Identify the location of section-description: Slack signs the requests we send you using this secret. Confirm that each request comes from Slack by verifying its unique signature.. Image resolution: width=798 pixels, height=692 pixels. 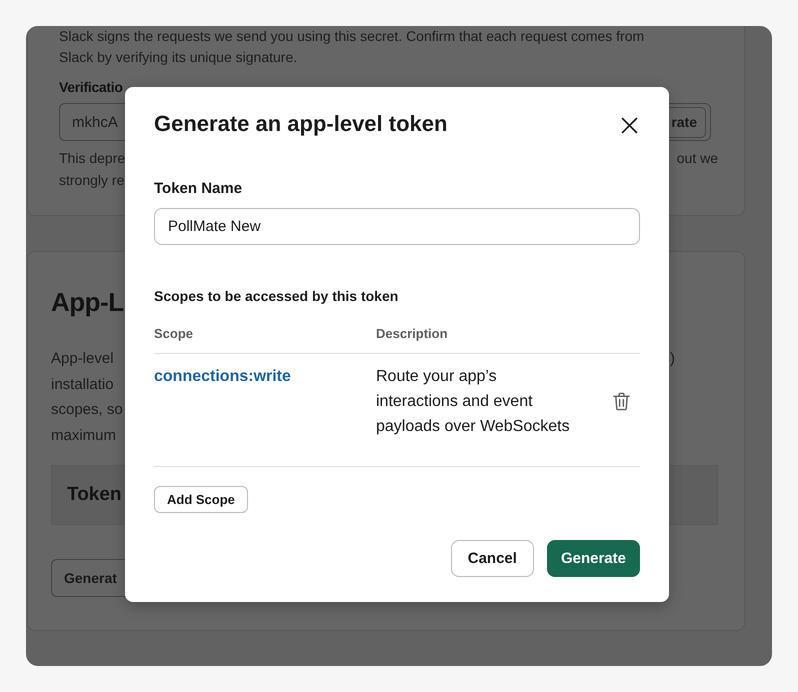
(352, 47).